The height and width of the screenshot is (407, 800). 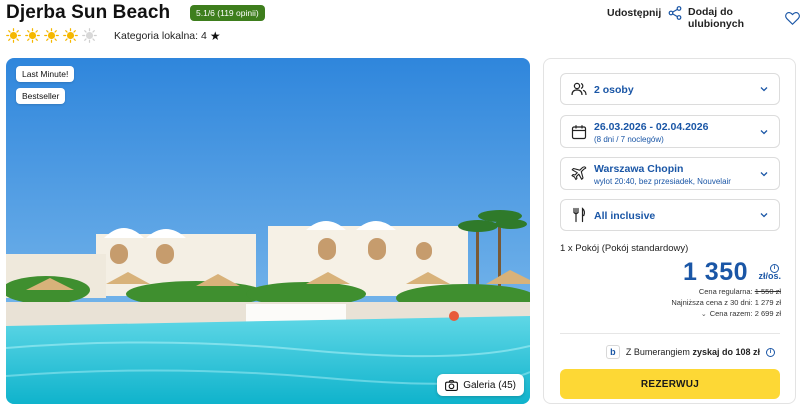 I want to click on regular-price-value: 1 550 zł, so click(x=767, y=291).